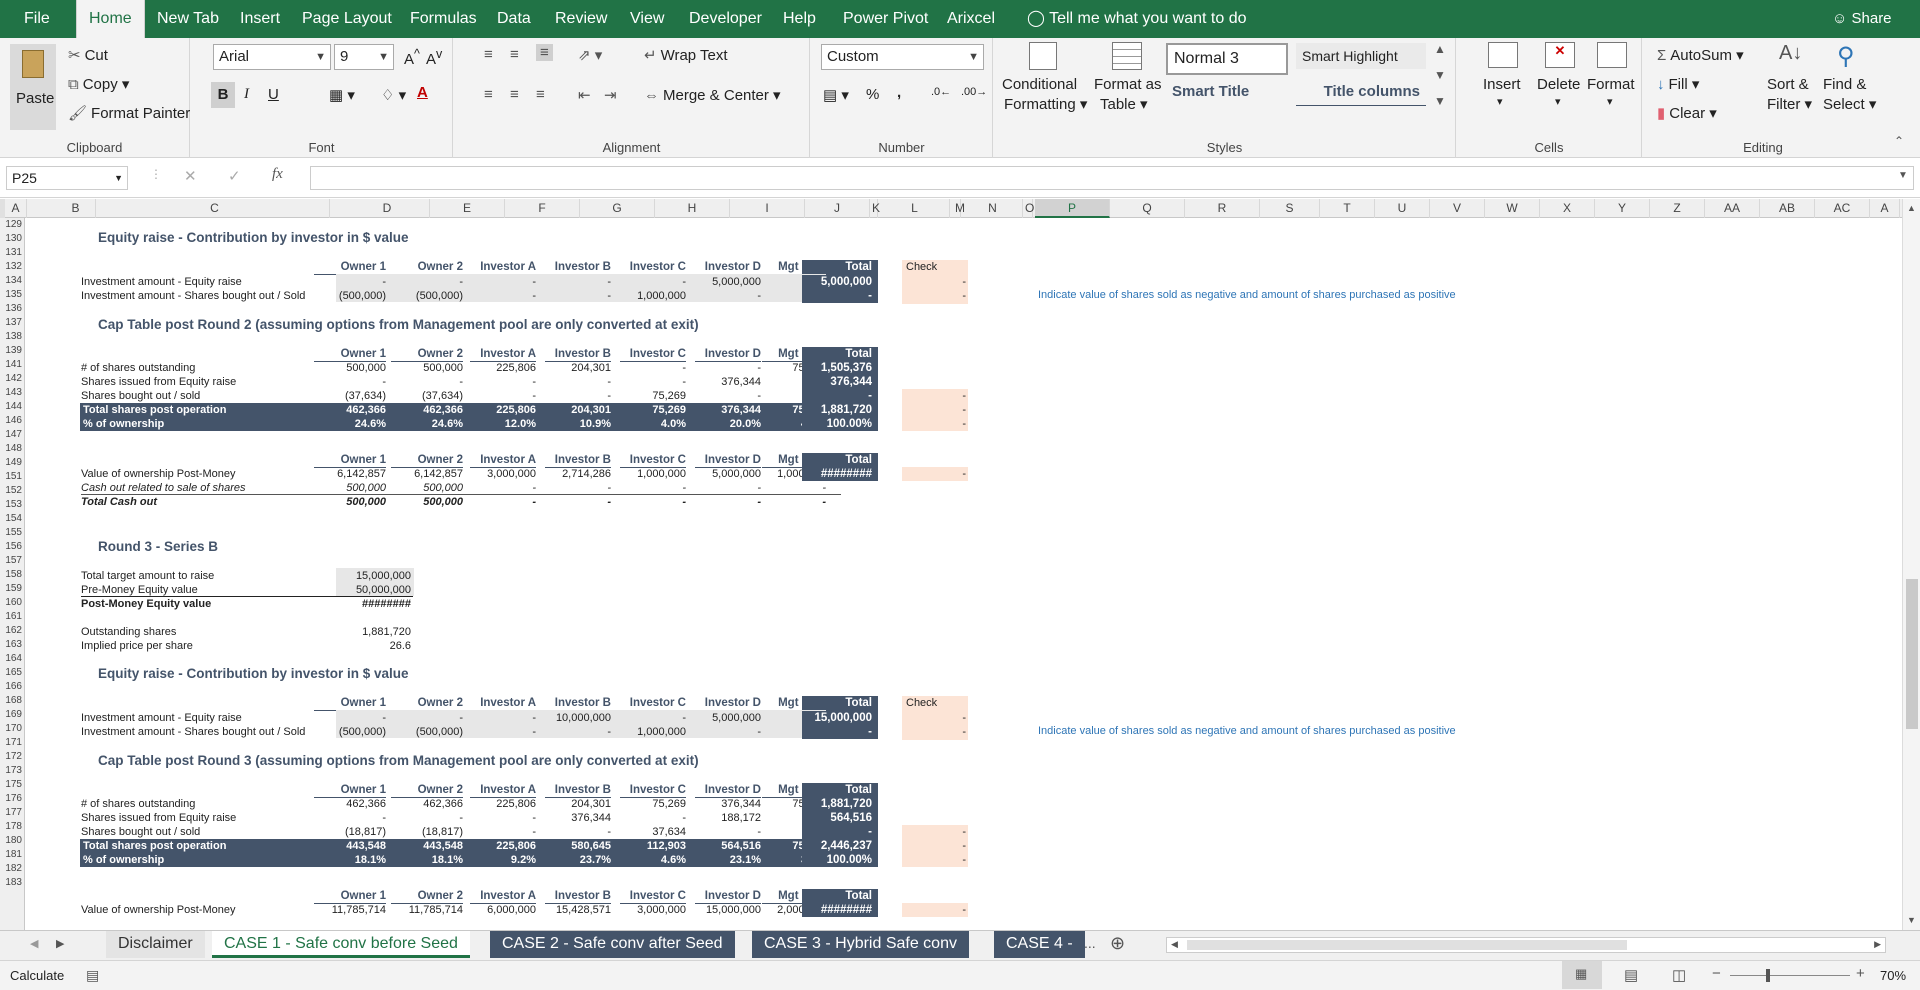 This screenshot has width=1920, height=990. Describe the element at coordinates (1440, 101) in the screenshot. I see `styles-more-icon: ▼` at that location.